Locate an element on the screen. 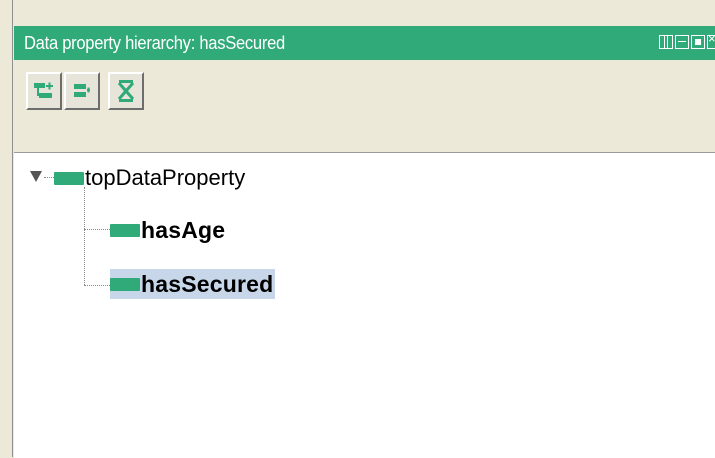 Image resolution: width=715 pixels, height=458 pixels. minimize-icon is located at coordinates (682, 42).